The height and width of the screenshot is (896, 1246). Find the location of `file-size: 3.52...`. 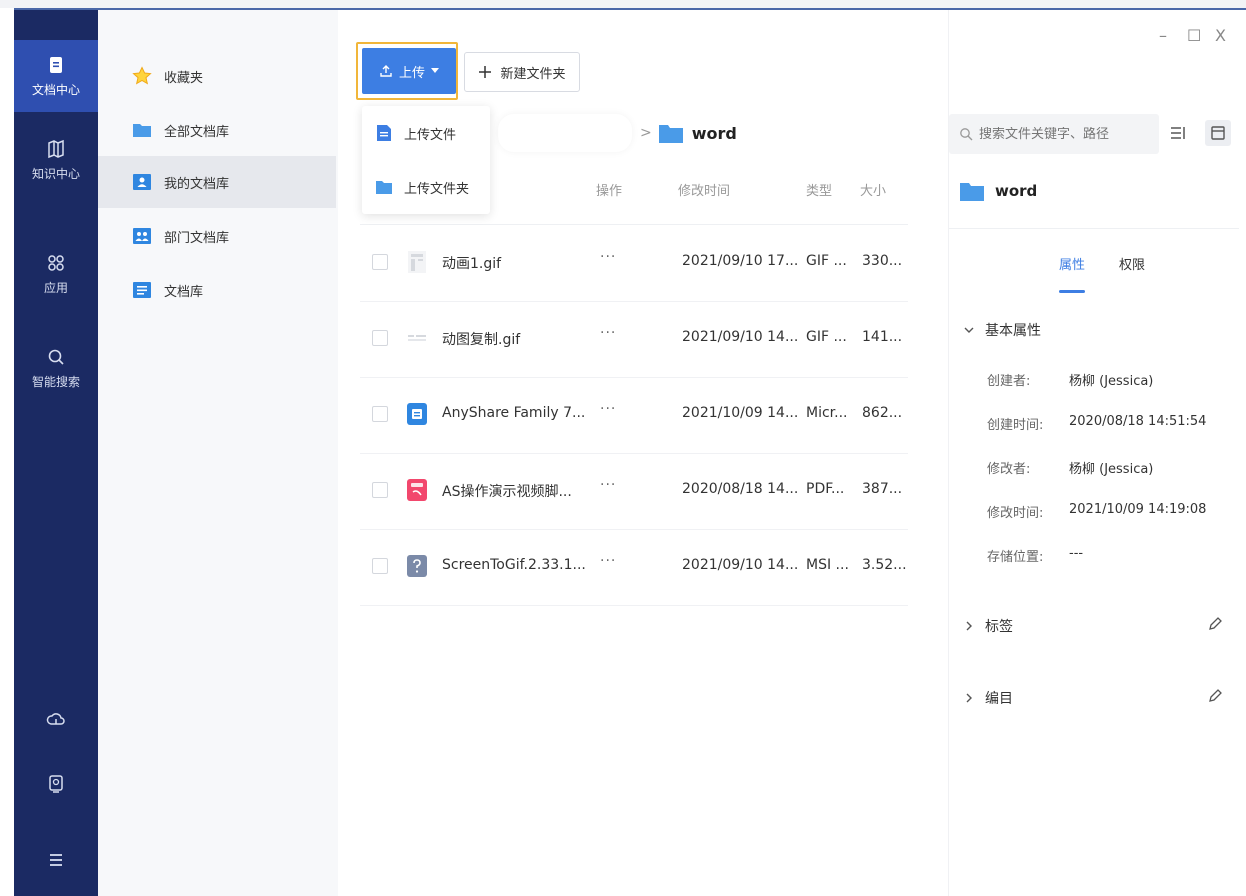

file-size: 3.52... is located at coordinates (884, 565).